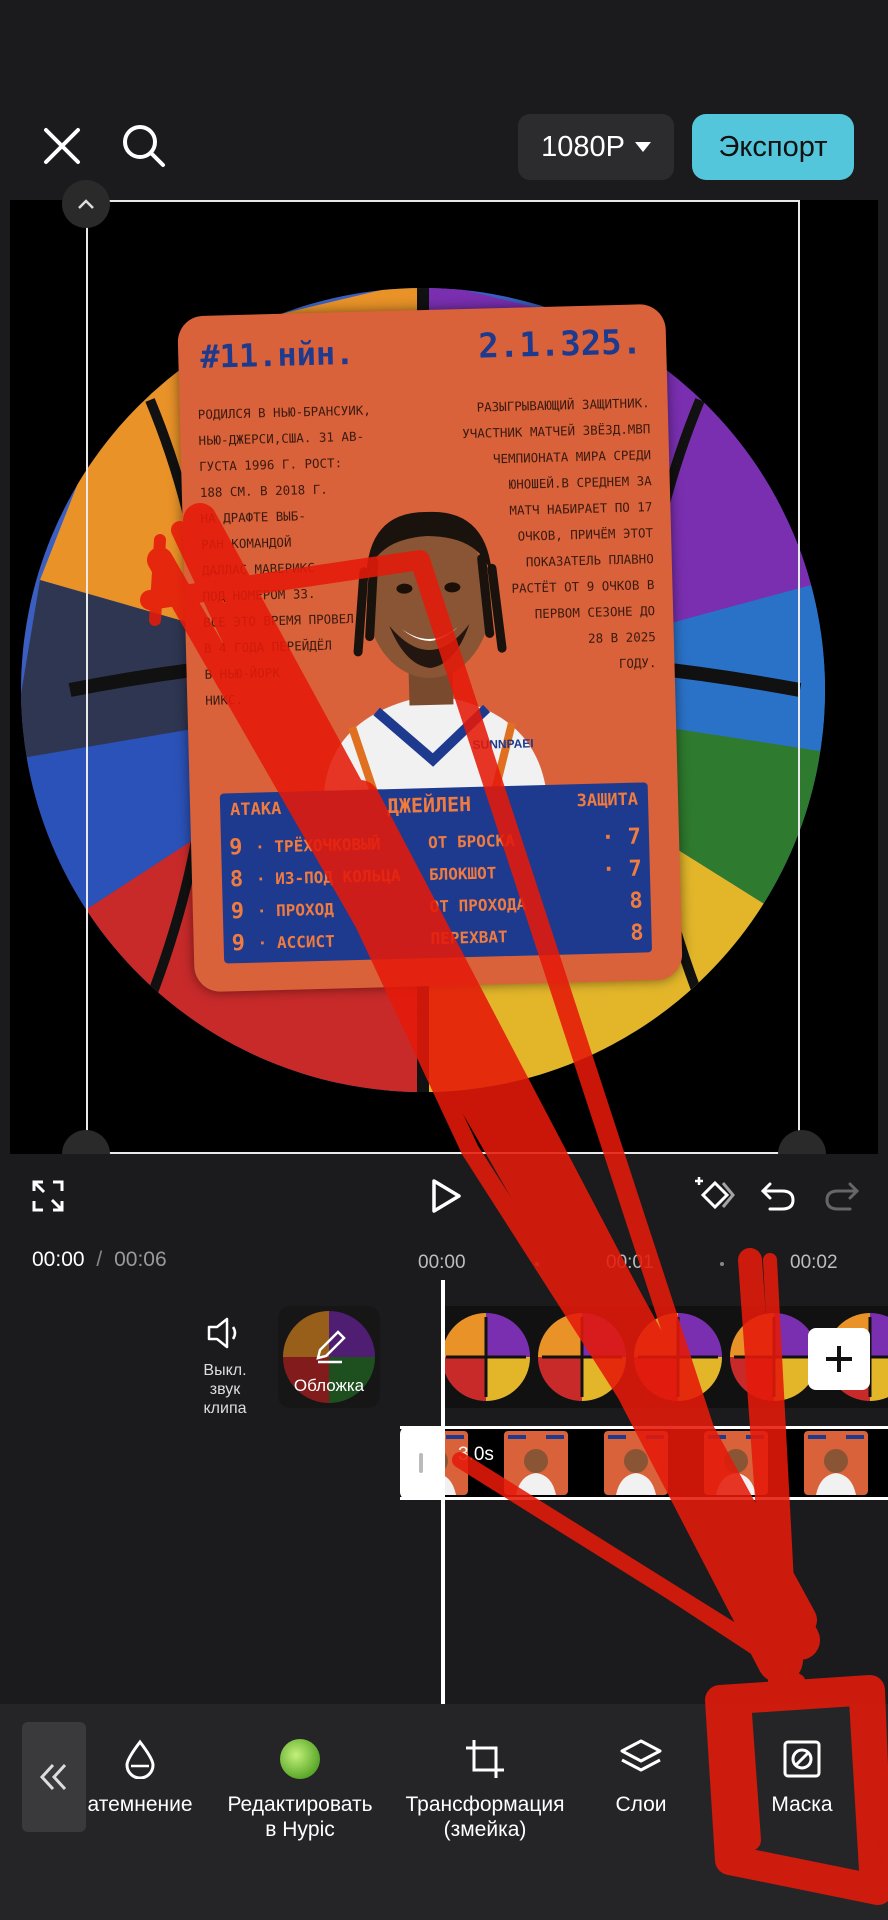 The width and height of the screenshot is (888, 1920). I want to click on add-clip-button, so click(839, 1359).